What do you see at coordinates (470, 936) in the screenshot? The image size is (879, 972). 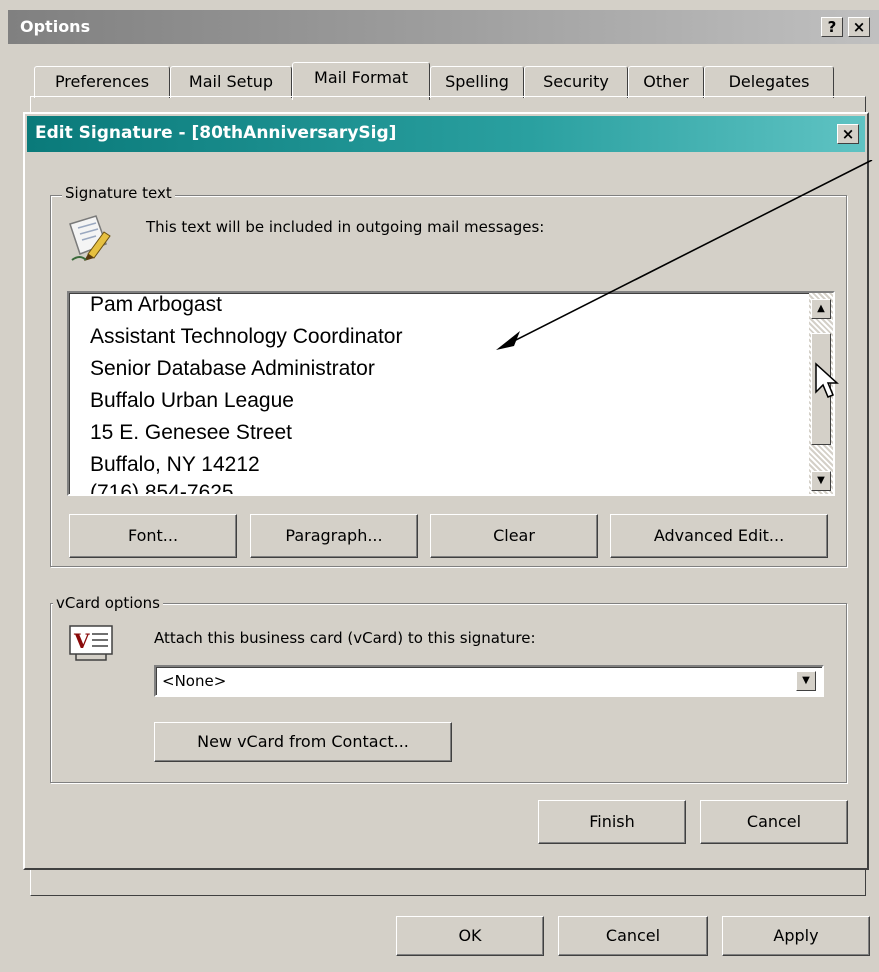 I see `ok-button: OK` at bounding box center [470, 936].